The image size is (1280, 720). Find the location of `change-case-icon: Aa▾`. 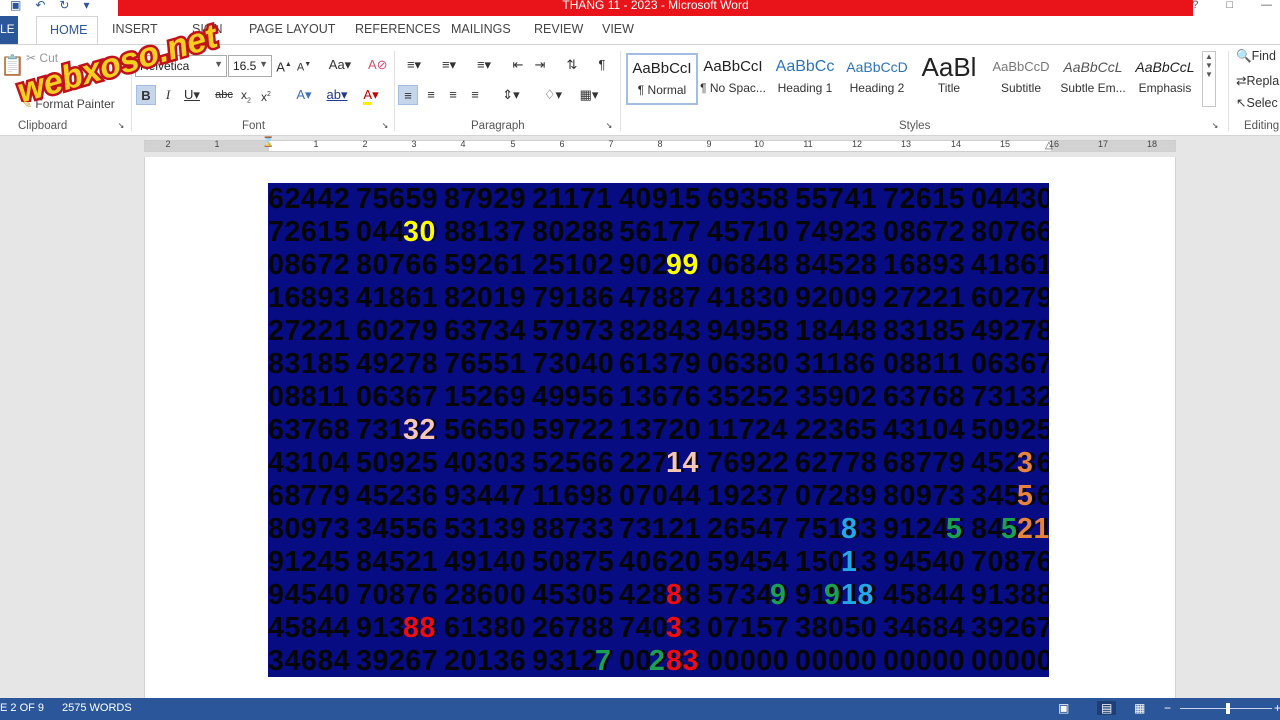

change-case-icon: Aa▾ is located at coordinates (340, 65).